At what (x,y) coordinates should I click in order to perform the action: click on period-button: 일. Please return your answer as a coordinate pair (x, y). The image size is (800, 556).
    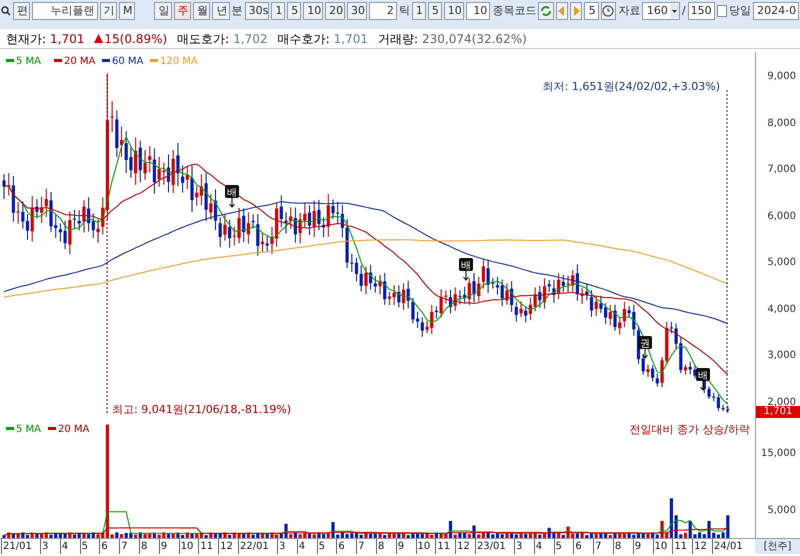
    Looking at the image, I should click on (163, 11).